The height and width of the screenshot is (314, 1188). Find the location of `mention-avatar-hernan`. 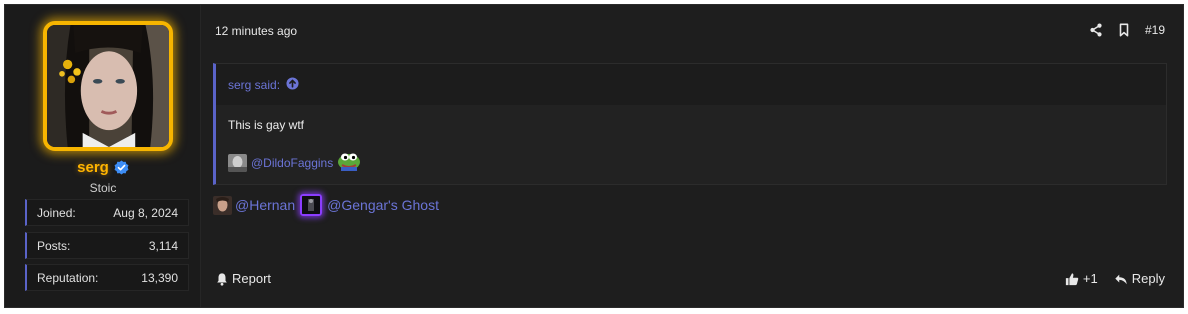

mention-avatar-hernan is located at coordinates (222, 205).